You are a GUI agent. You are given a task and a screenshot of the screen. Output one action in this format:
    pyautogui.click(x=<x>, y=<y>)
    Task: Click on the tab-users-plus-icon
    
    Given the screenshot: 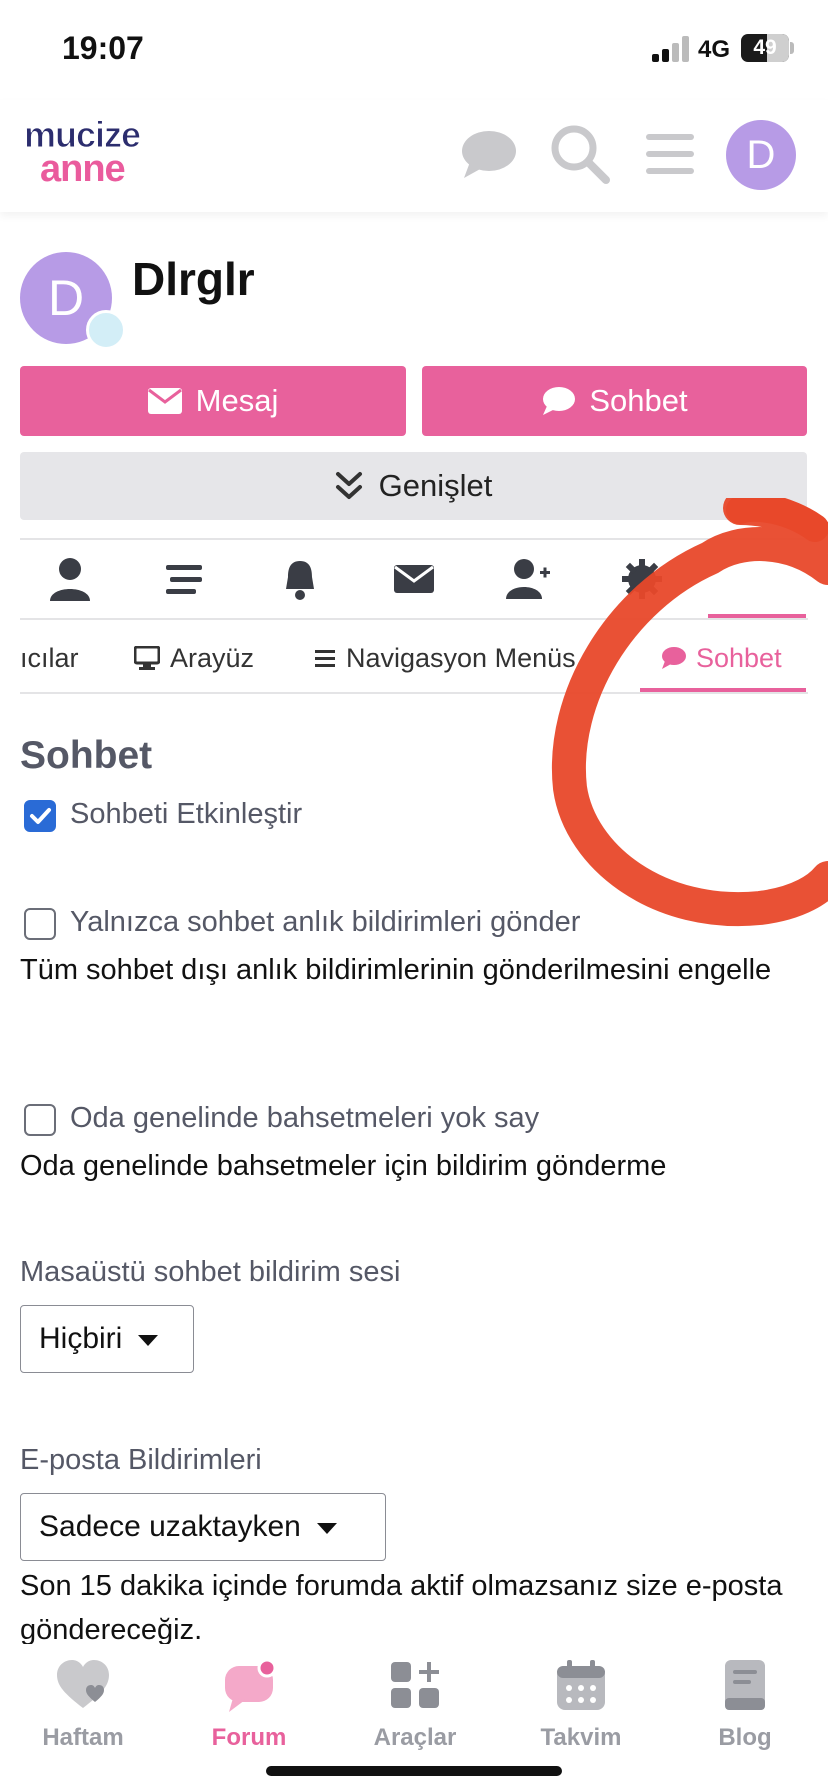 What is the action you would take?
    pyautogui.click(x=528, y=579)
    